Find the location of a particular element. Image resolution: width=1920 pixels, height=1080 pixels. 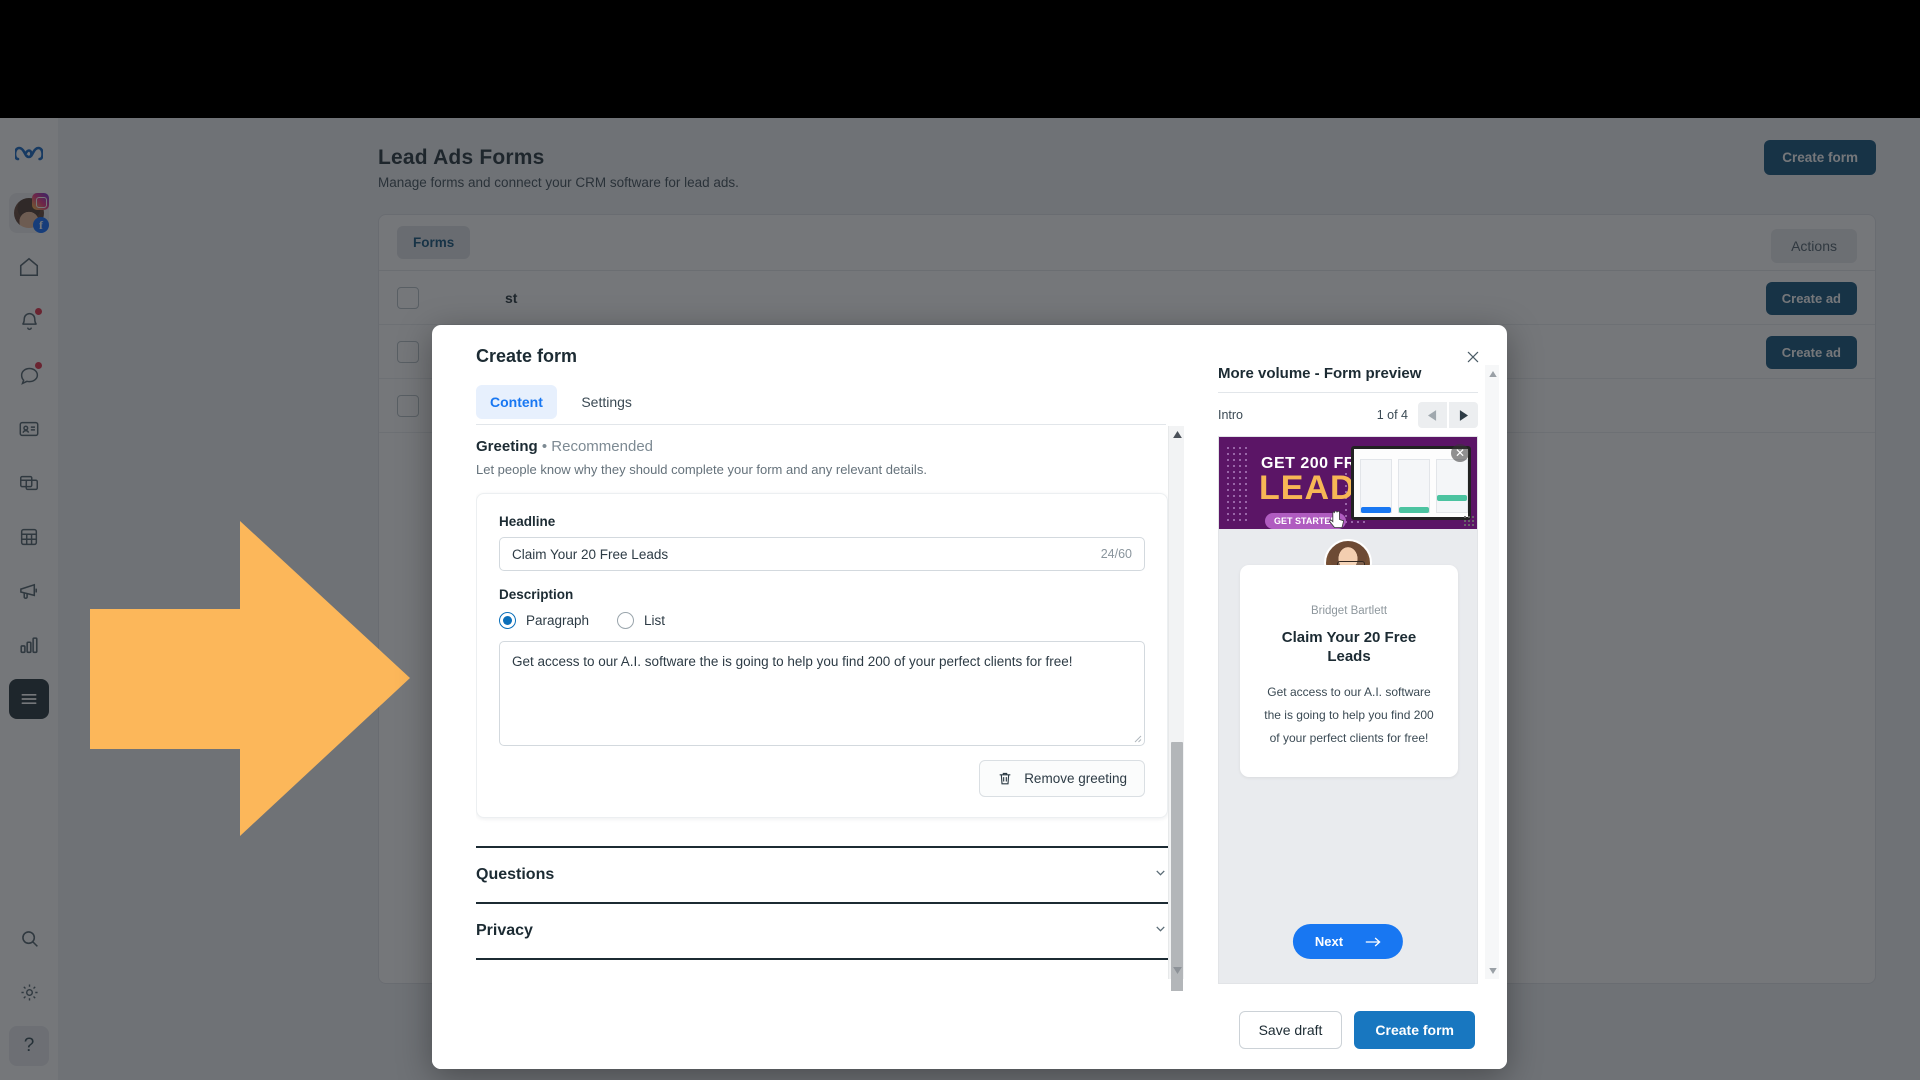

letterbox-top-bar is located at coordinates (960, 59).